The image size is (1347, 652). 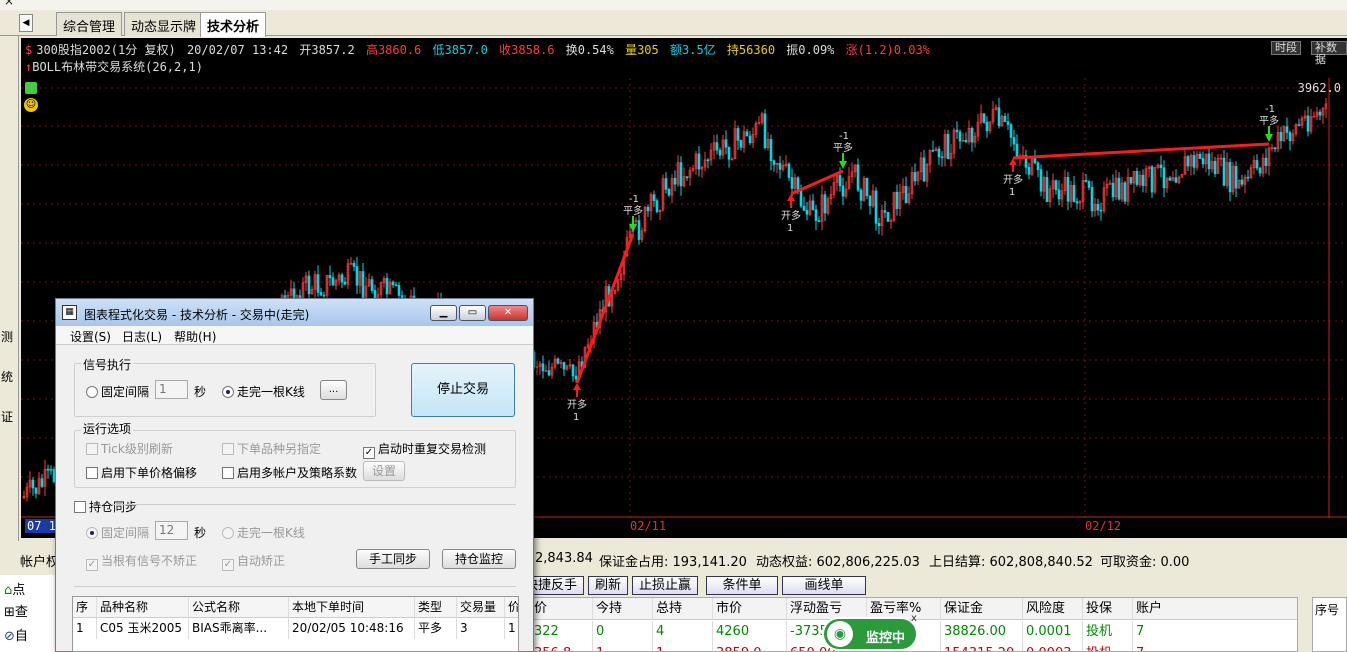 I want to click on fixed-interval-radio: 固定间隔, so click(x=117, y=391).